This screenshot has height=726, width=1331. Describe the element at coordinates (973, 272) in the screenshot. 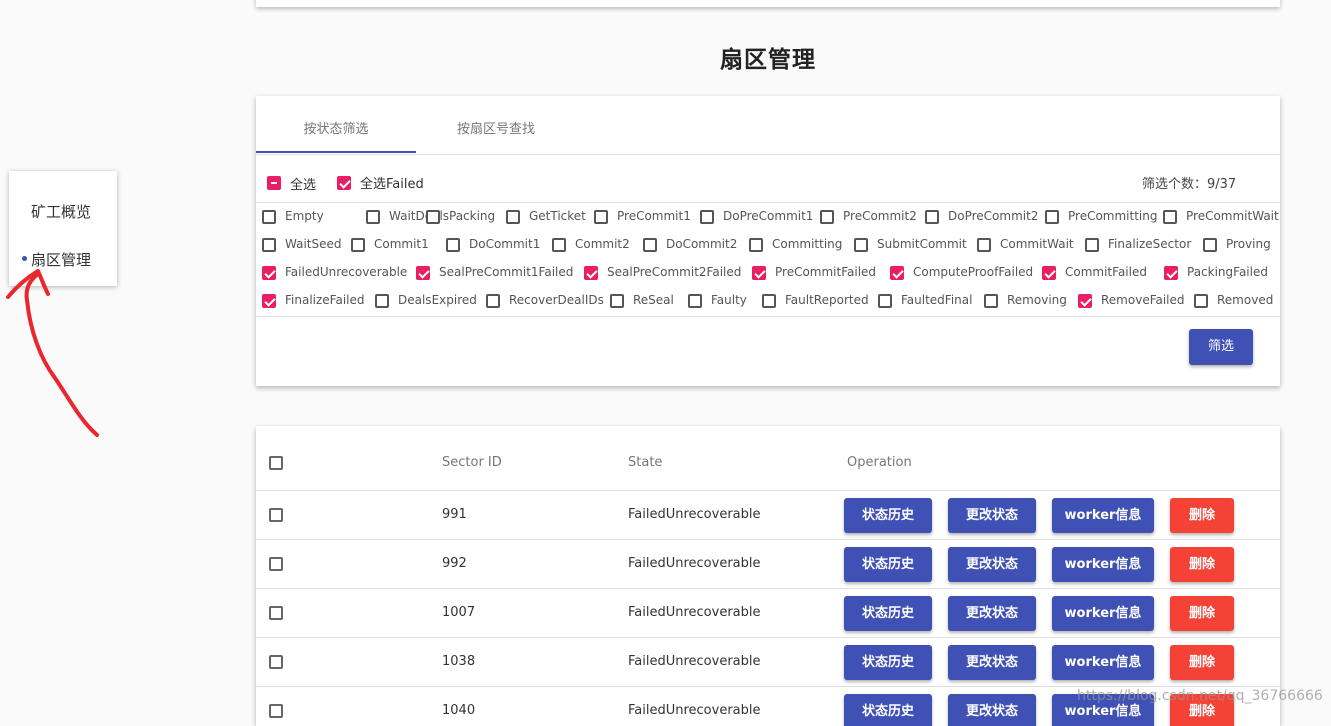

I see `state-checkbox-label: ComputeProofFailed` at that location.